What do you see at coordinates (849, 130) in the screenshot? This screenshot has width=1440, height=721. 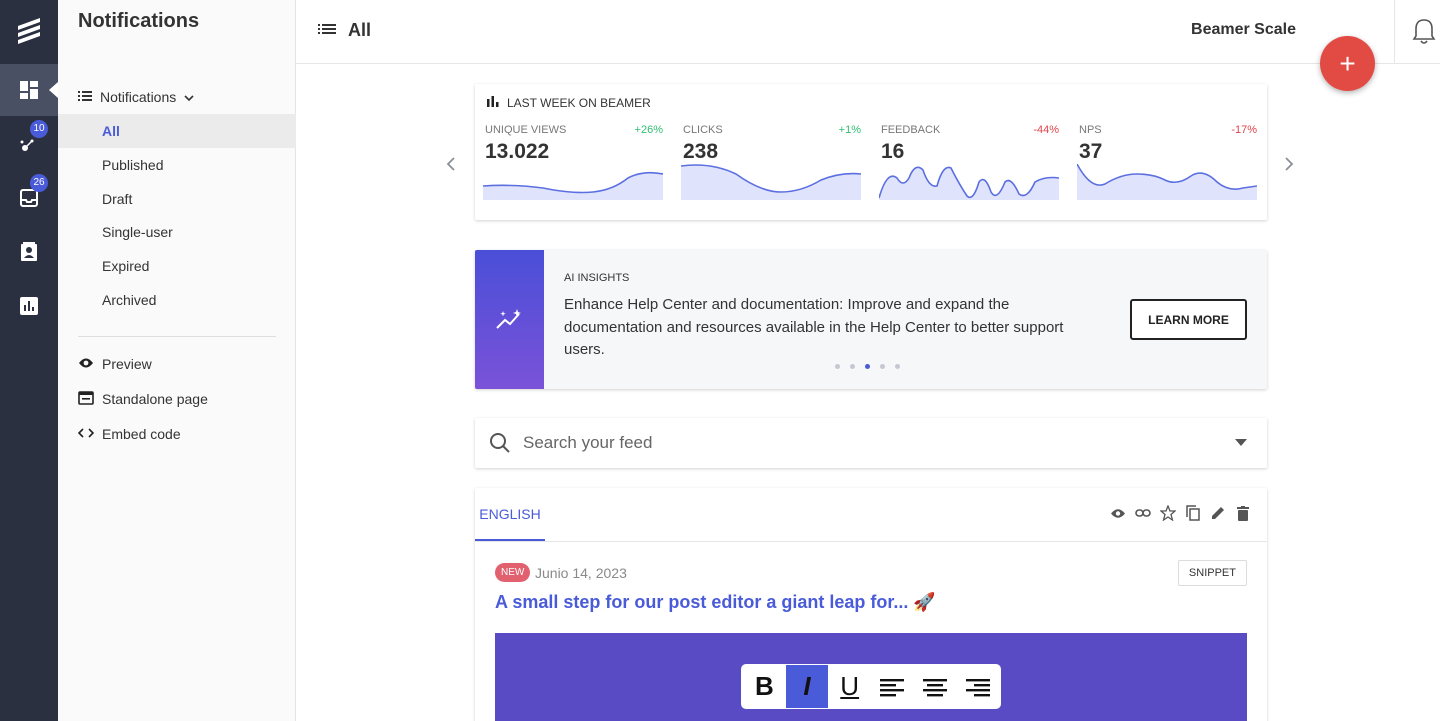 I see `stat-delta: +1%` at bounding box center [849, 130].